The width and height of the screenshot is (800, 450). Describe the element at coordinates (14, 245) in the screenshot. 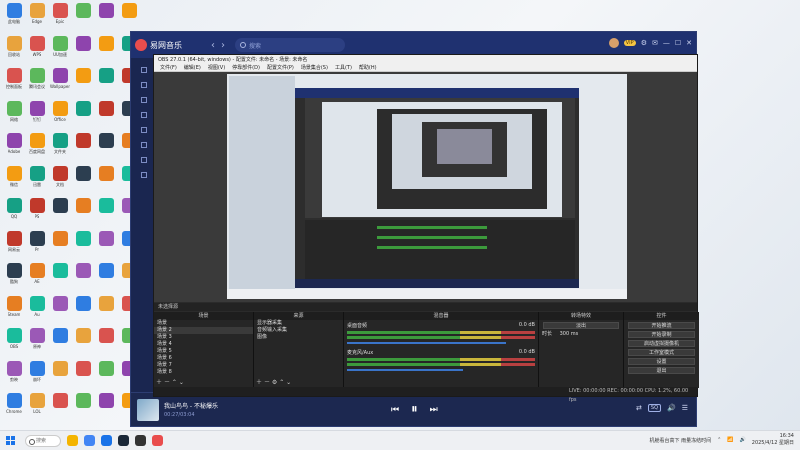

I see `desktop-icon: 网易云` at that location.